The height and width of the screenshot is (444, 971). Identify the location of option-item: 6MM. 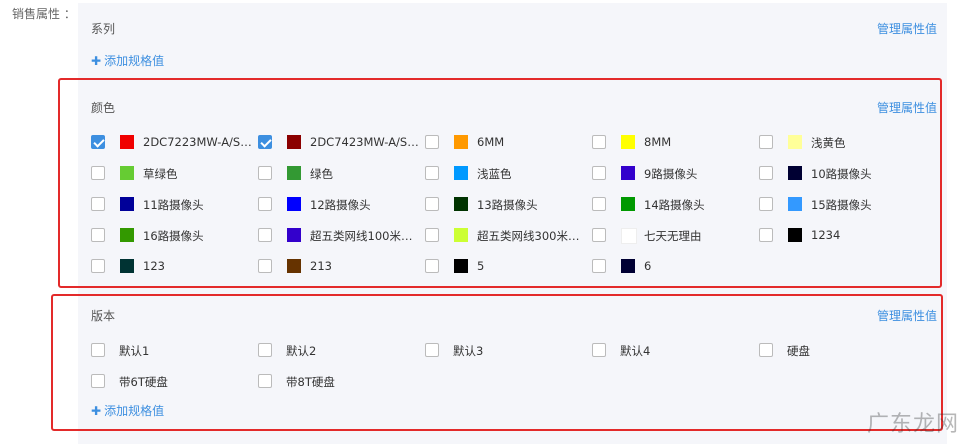
(507, 143).